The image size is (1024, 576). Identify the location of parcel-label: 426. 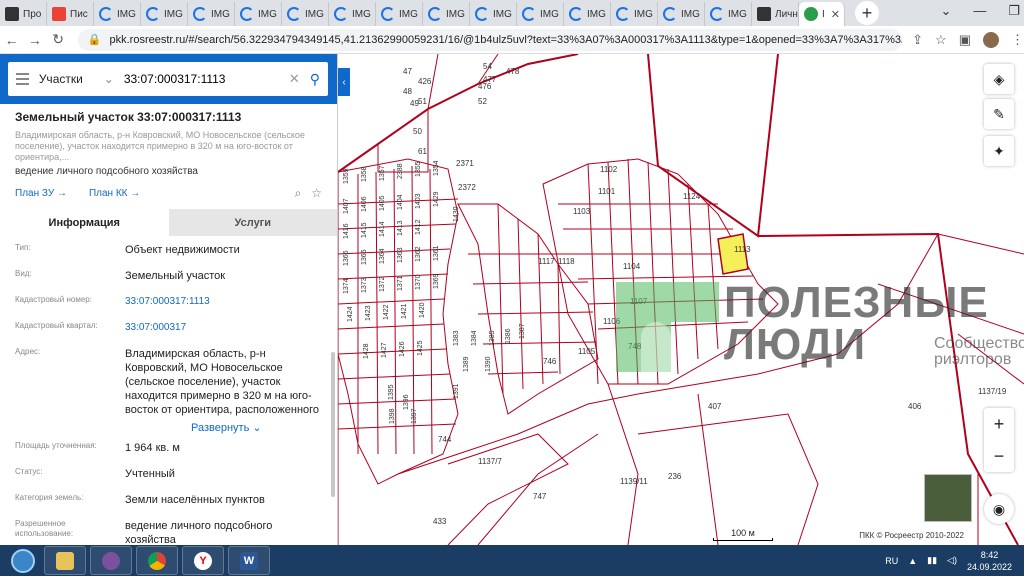
(425, 81).